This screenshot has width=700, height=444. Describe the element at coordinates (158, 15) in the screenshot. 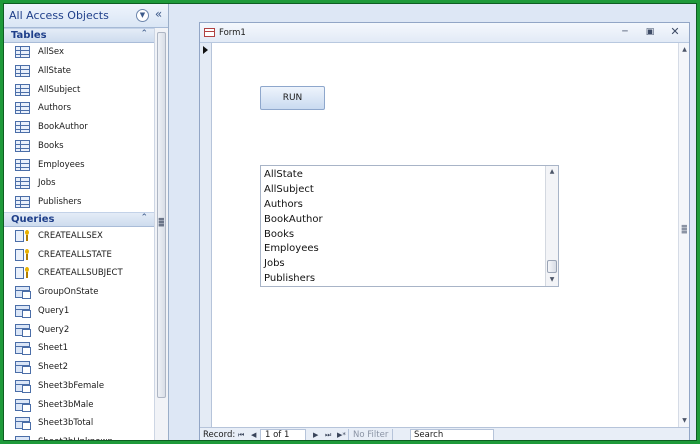

I see `shutter-bar-collapse-icon: «` at that location.